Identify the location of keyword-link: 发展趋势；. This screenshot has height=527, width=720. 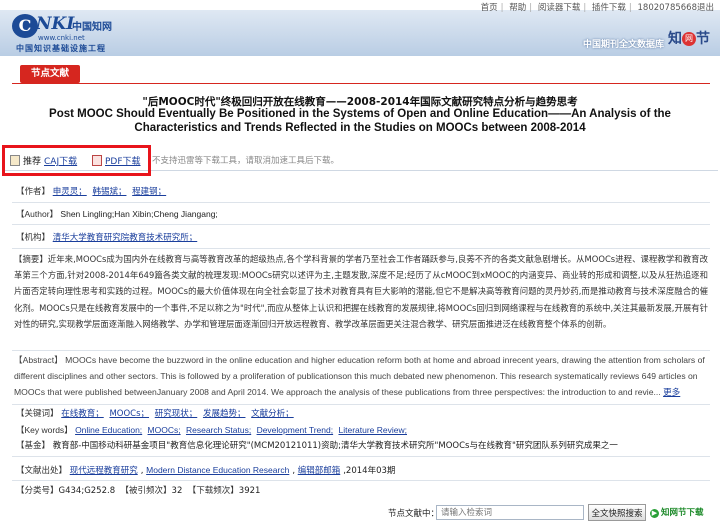
(224, 414).